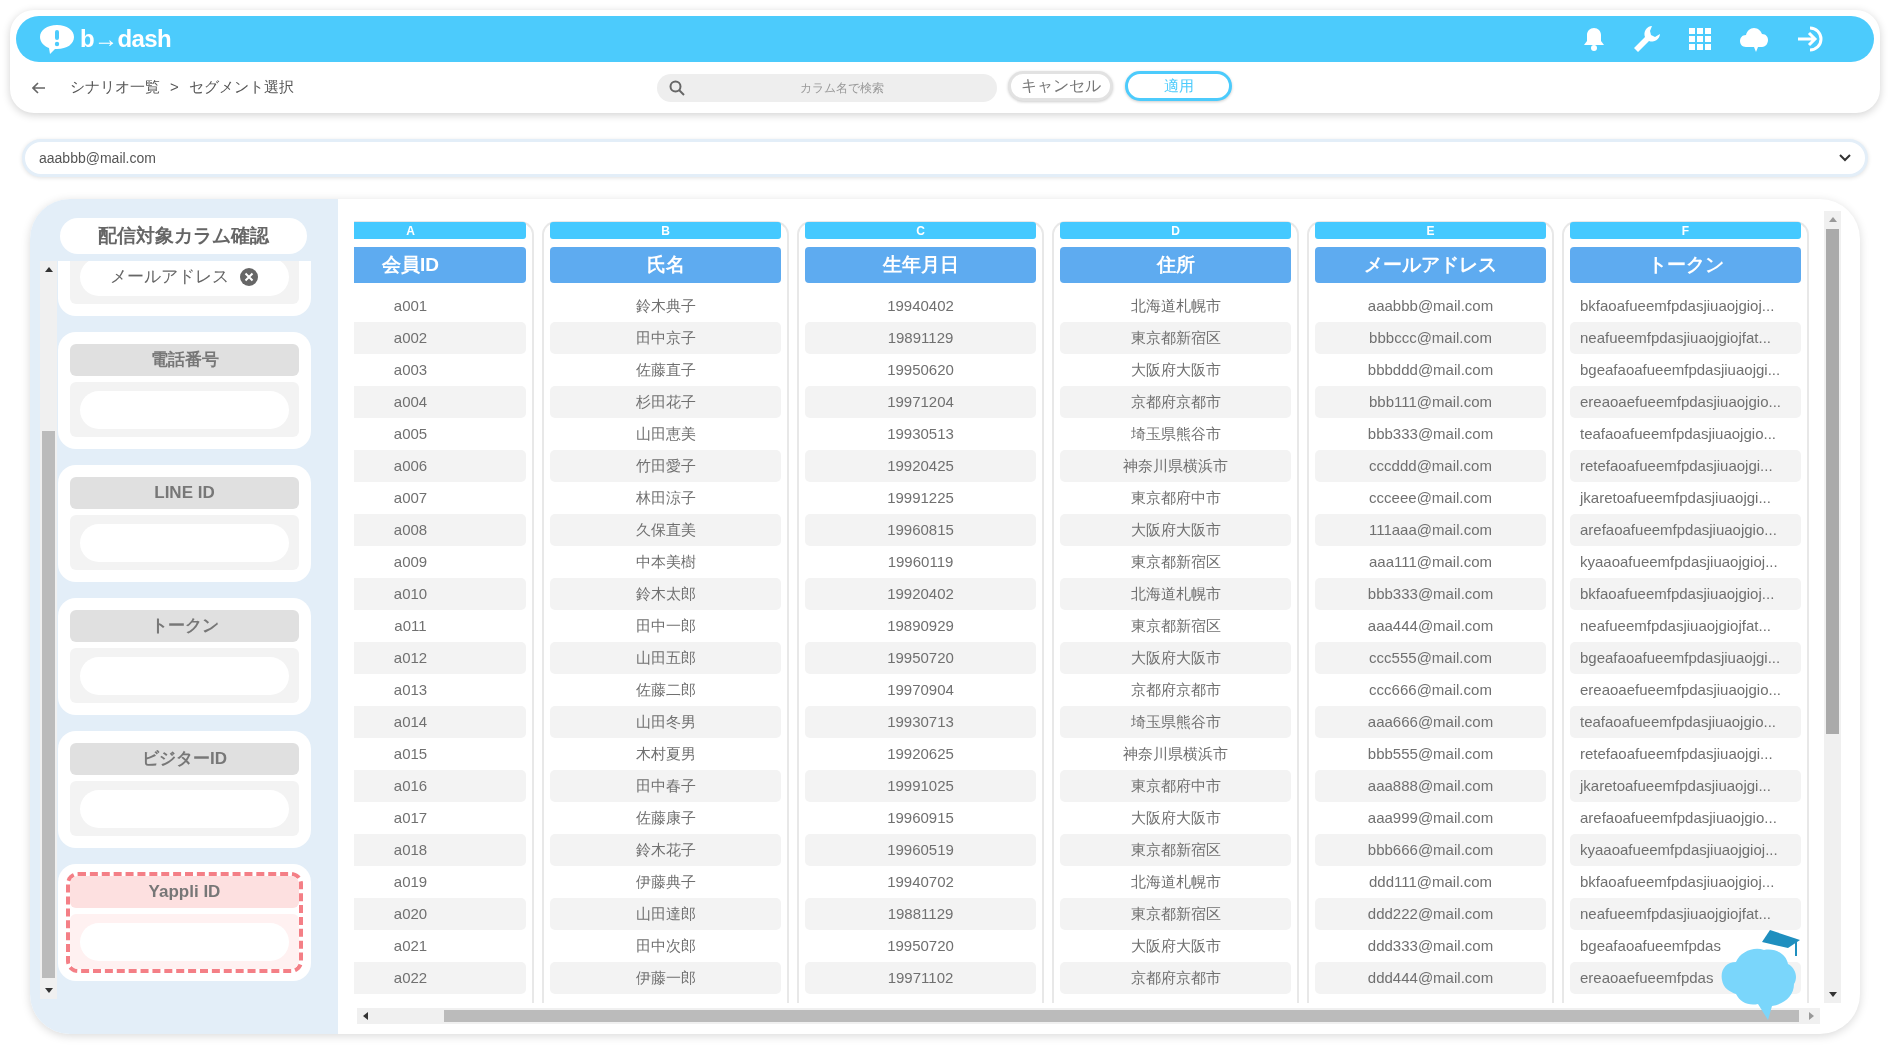  Describe the element at coordinates (1754, 39) in the screenshot. I see `cloud-icon` at that location.